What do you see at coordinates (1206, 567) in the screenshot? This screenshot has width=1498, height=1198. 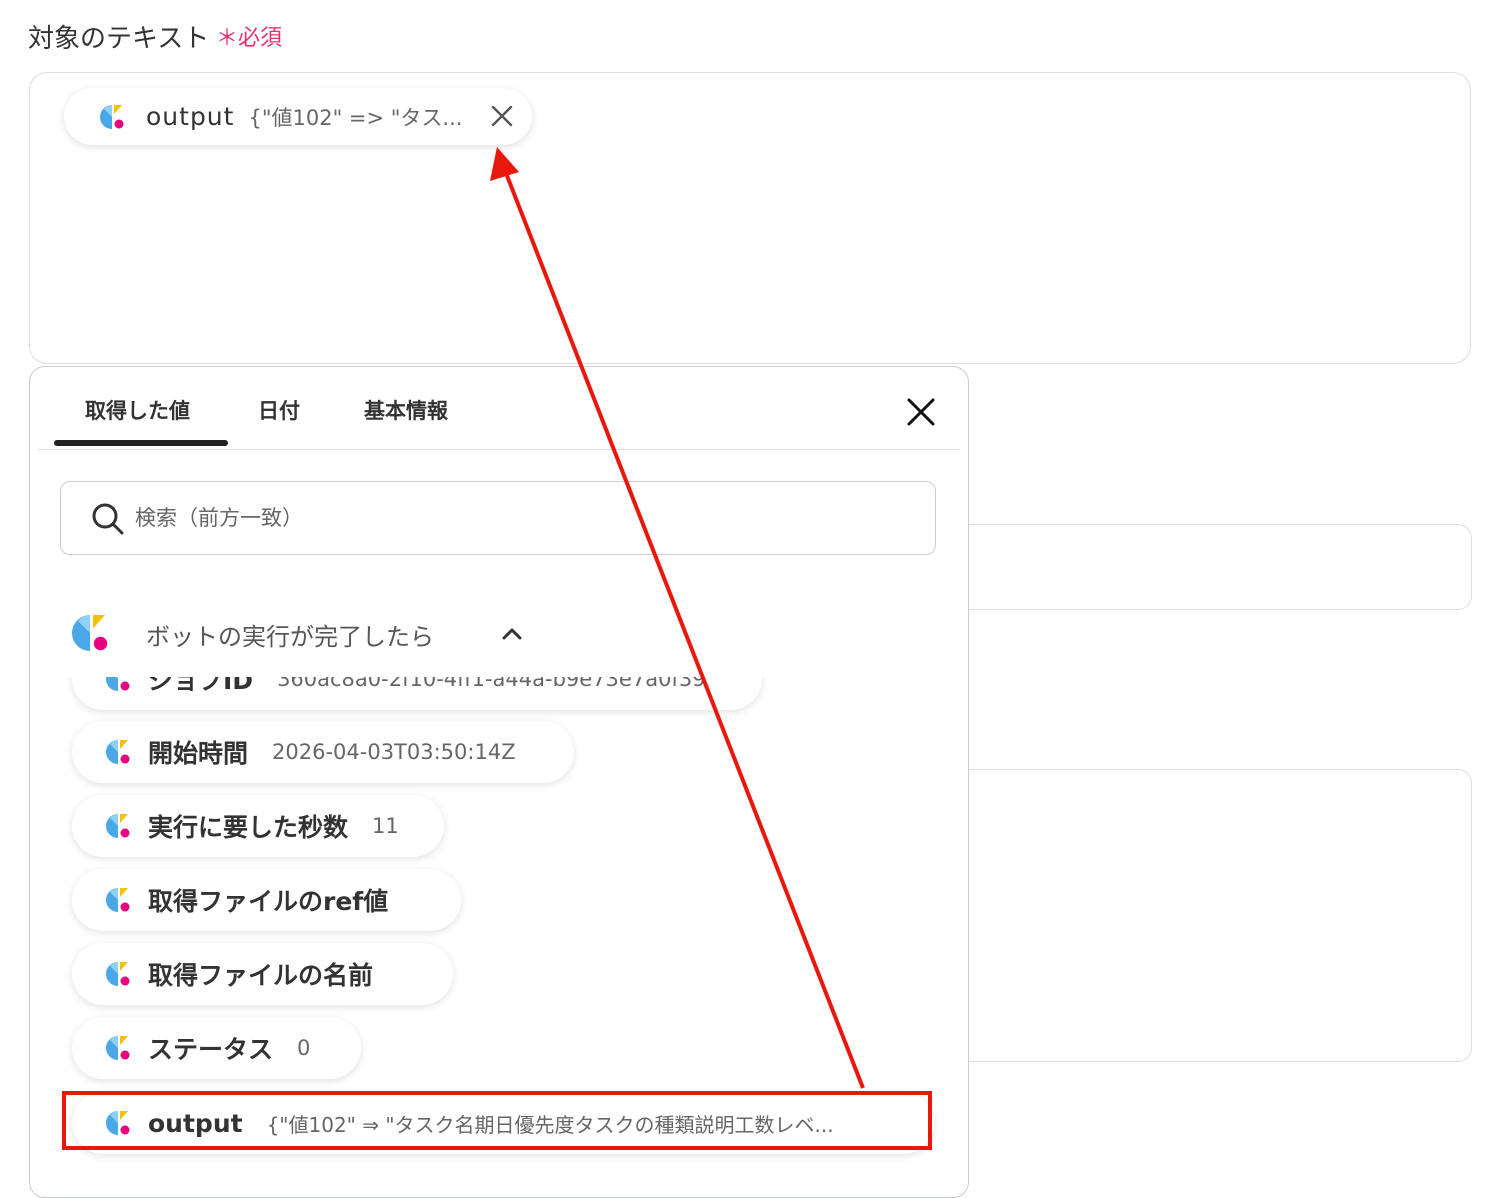 I see `background-field` at bounding box center [1206, 567].